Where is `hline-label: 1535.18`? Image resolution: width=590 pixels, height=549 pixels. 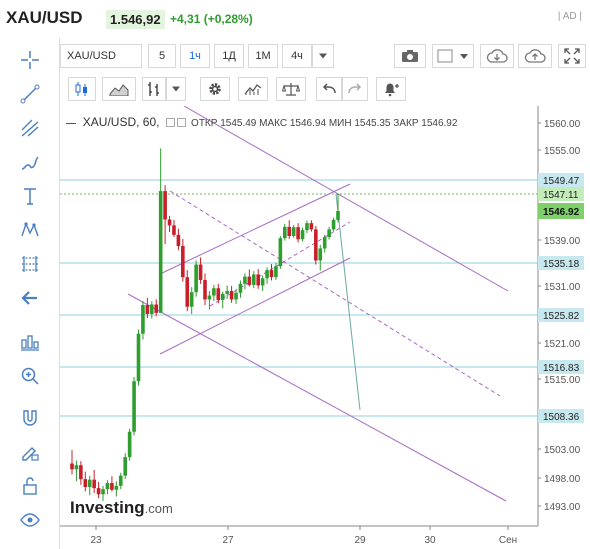 hline-label: 1535.18 is located at coordinates (561, 264).